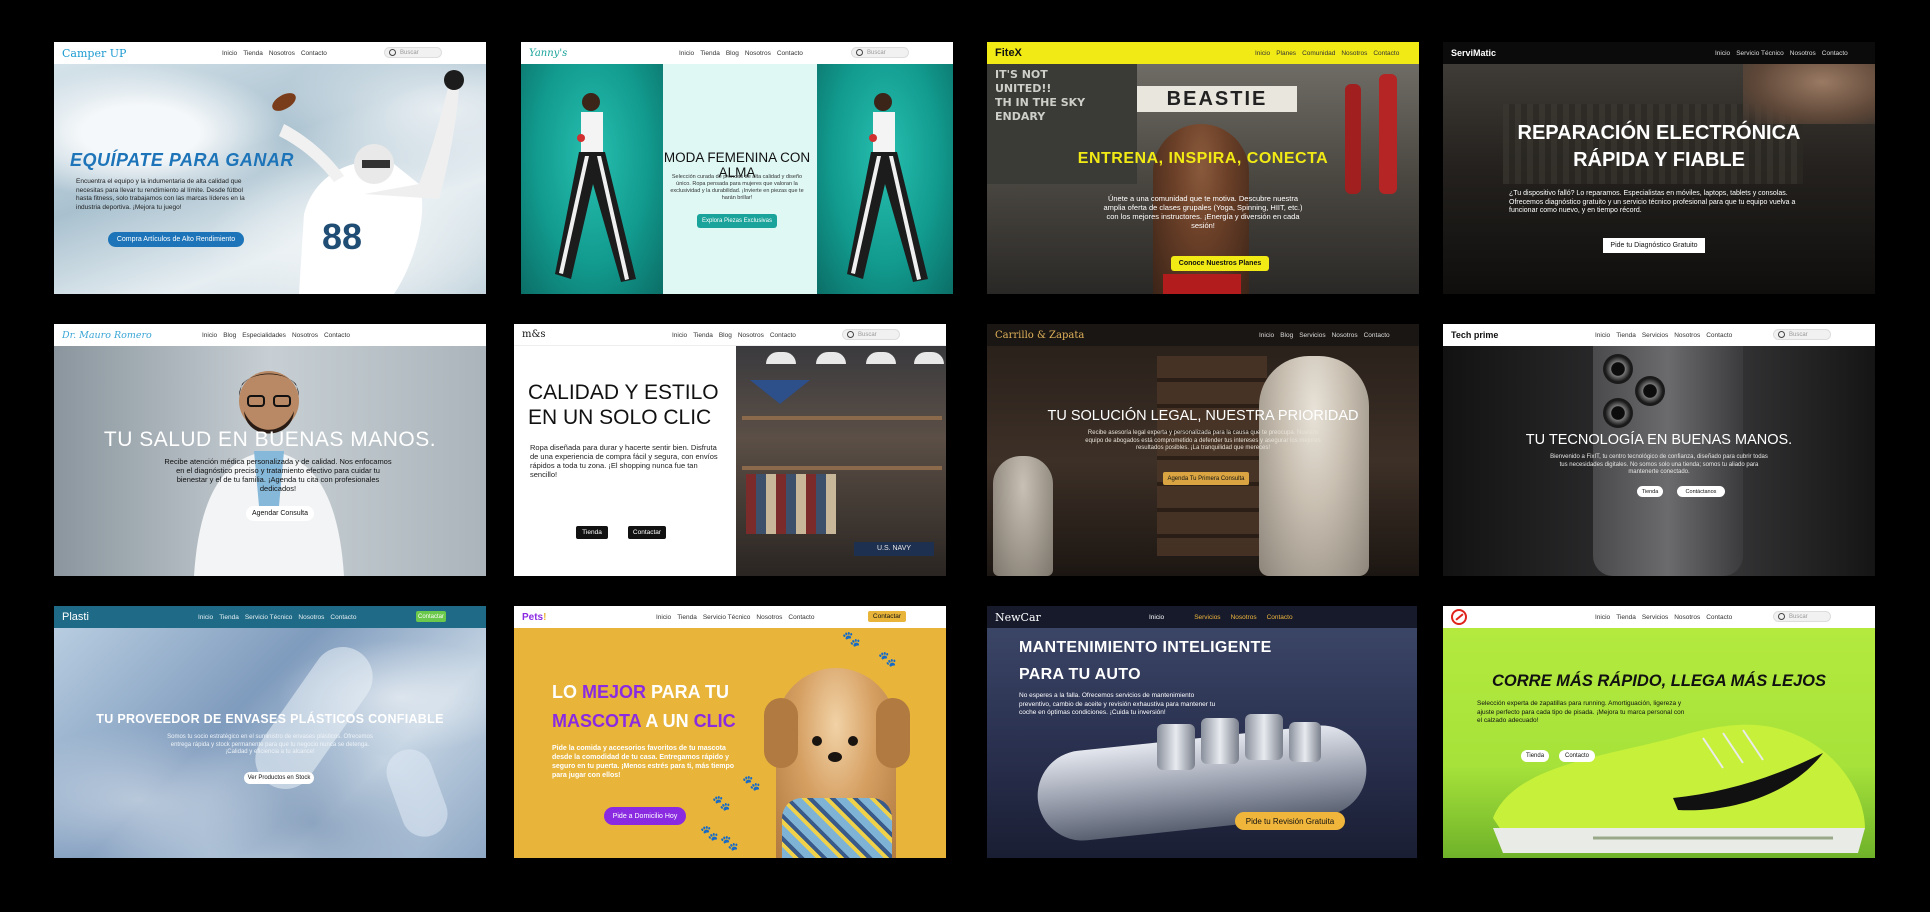 The image size is (1930, 912). What do you see at coordinates (534, 617) in the screenshot?
I see `brand-logo: Pets!` at bounding box center [534, 617].